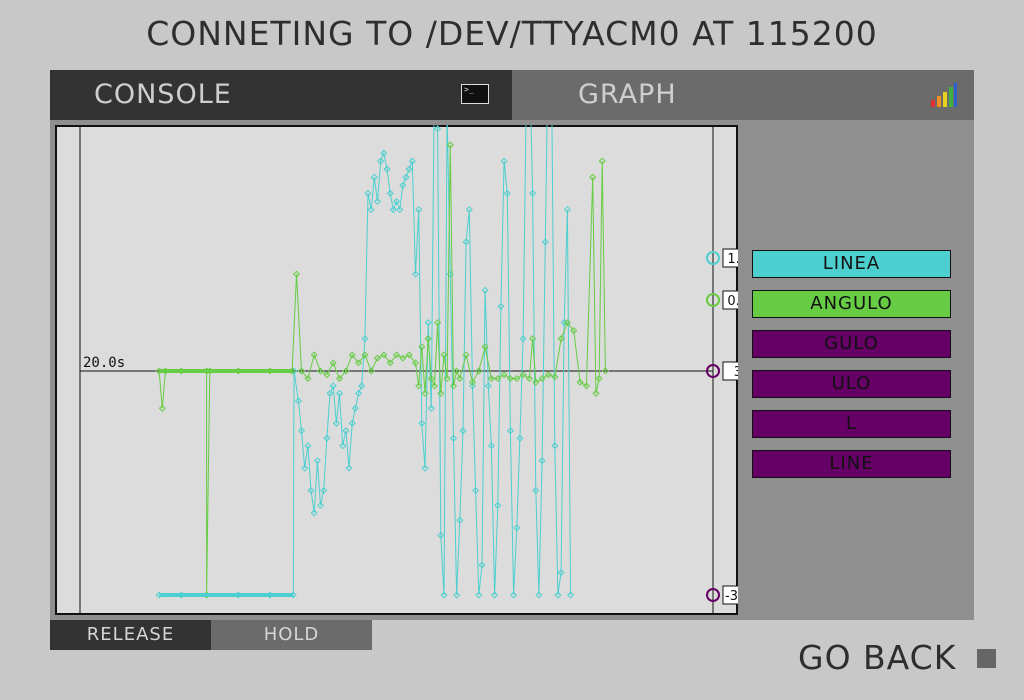 The height and width of the screenshot is (700, 1024). Describe the element at coordinates (851, 384) in the screenshot. I see `legend-item-ulo: ULO` at that location.